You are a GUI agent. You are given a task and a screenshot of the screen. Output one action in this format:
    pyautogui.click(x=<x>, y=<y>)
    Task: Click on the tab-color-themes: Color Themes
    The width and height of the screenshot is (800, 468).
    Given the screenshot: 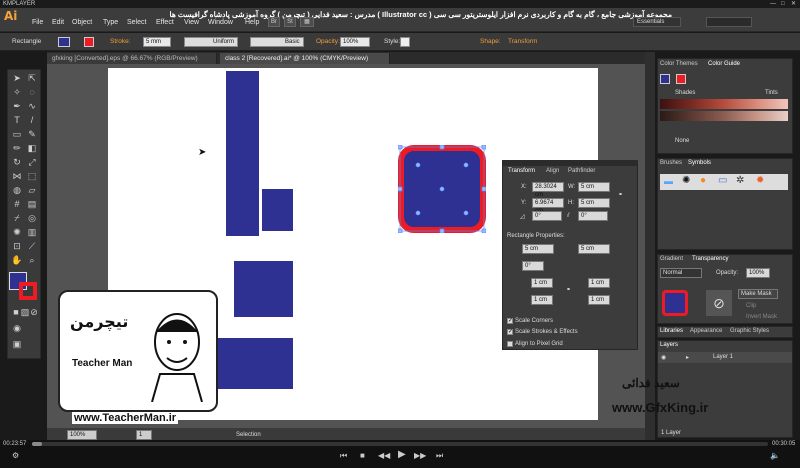 What is the action you would take?
    pyautogui.click(x=679, y=64)
    